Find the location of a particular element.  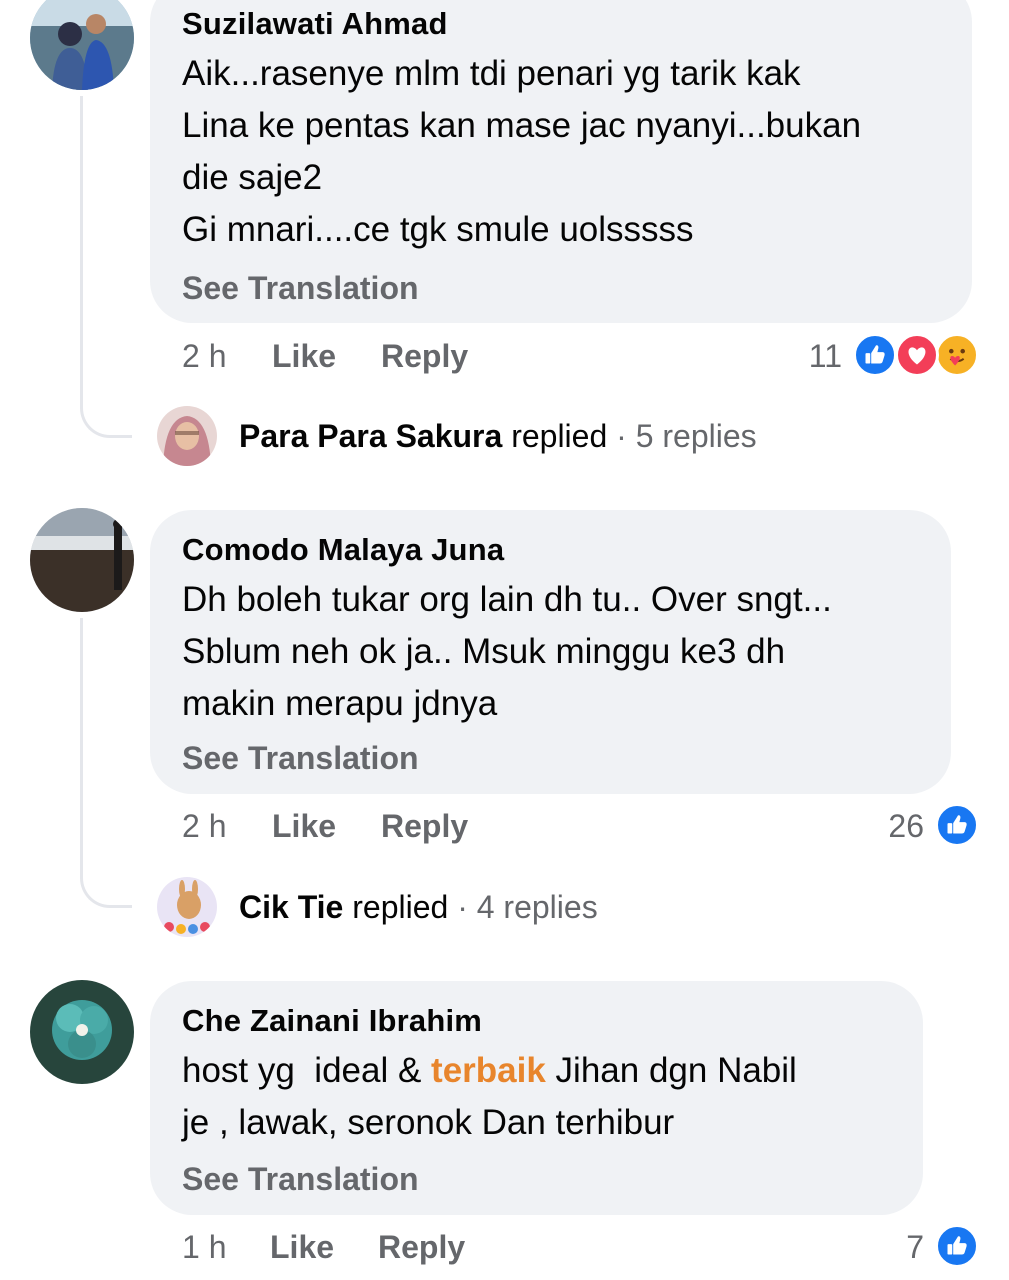

highlighted-word: terbaik is located at coordinates (488, 1070).